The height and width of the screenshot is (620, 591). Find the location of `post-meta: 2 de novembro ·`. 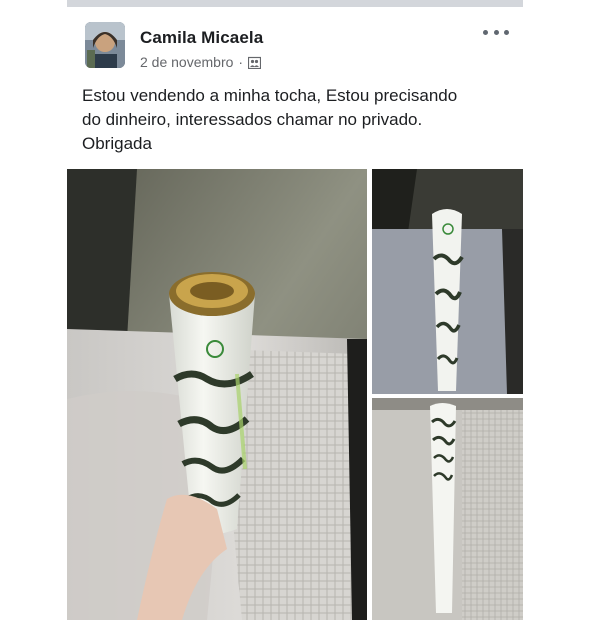

post-meta: 2 de novembro · is located at coordinates (201, 62).